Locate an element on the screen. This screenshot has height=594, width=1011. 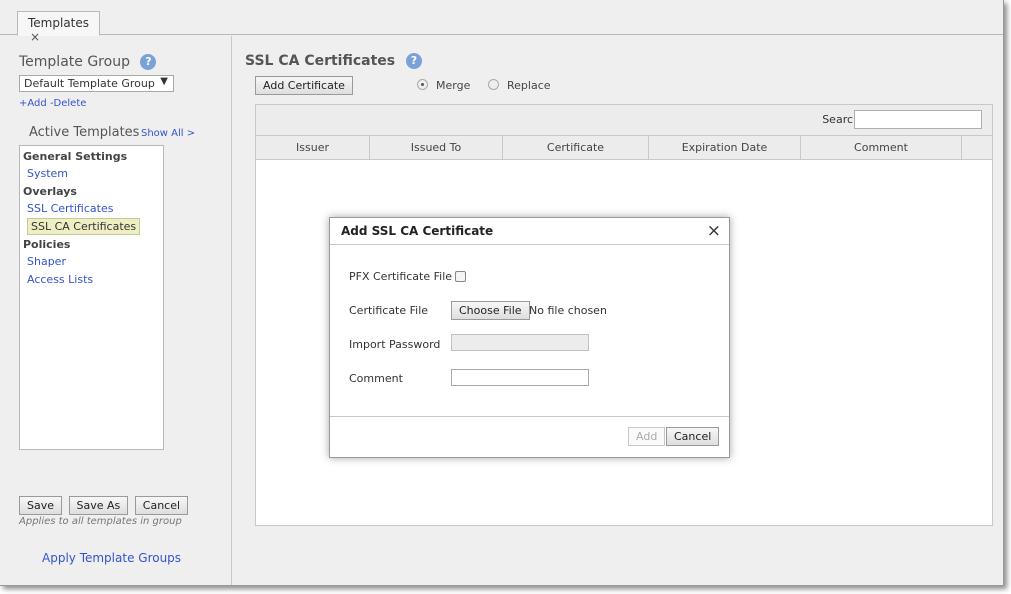
cancel-button: Cancel is located at coordinates (161, 505).